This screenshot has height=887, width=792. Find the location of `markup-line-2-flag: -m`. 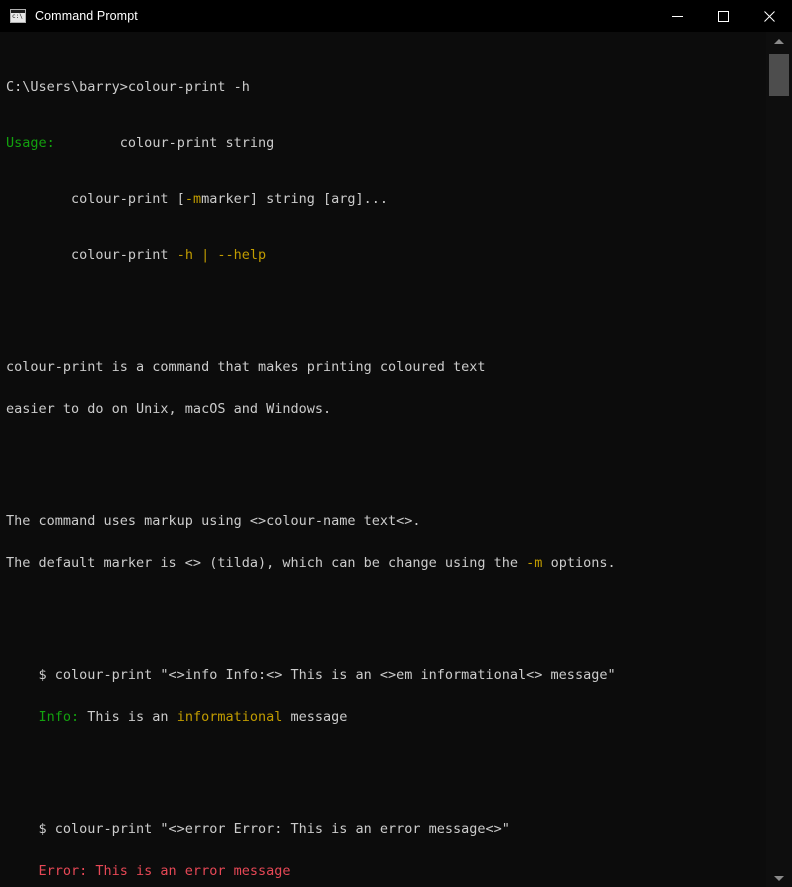

markup-line-2-flag: -m is located at coordinates (534, 563).